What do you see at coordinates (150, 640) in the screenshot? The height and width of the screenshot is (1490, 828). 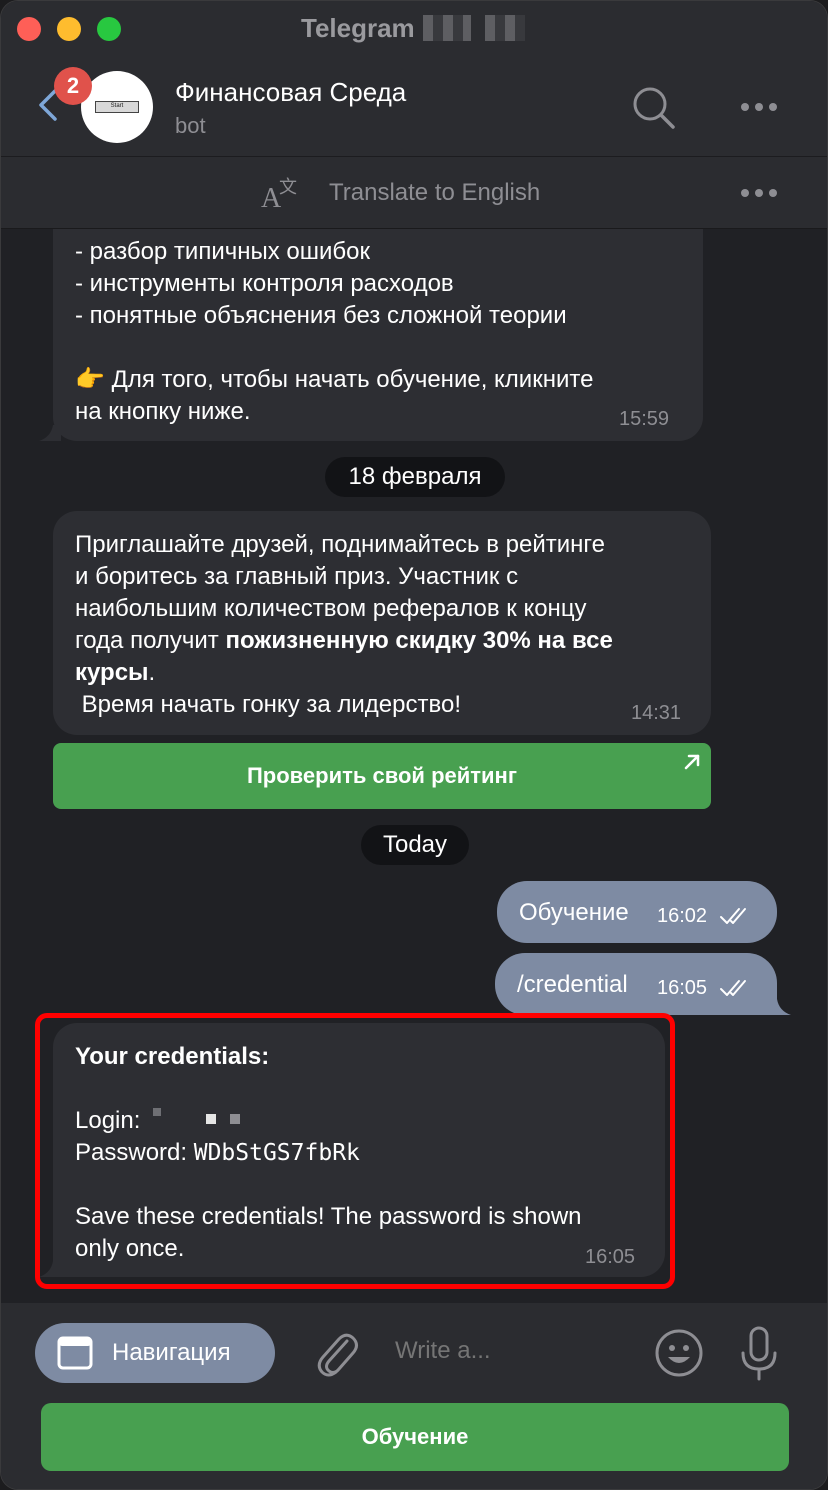 I see `message-text: года получит` at bounding box center [150, 640].